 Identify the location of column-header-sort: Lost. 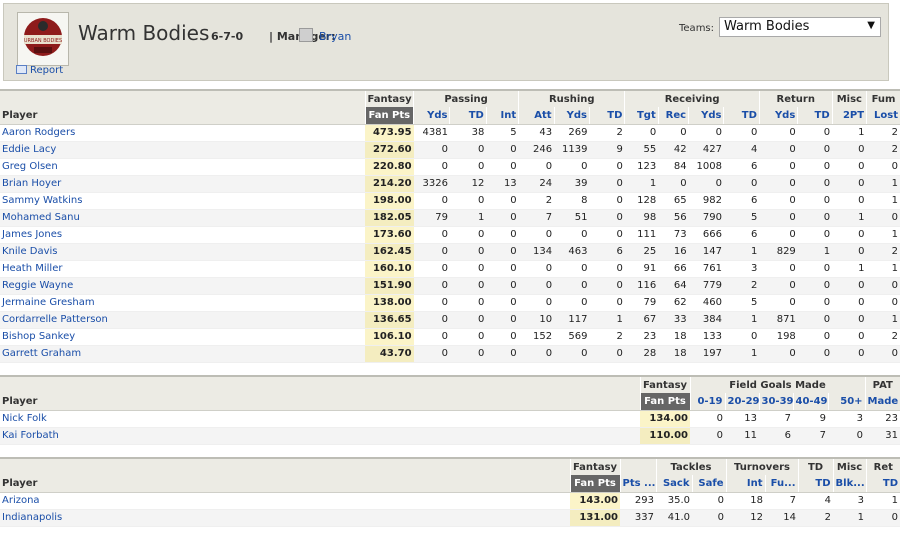
(883, 116).